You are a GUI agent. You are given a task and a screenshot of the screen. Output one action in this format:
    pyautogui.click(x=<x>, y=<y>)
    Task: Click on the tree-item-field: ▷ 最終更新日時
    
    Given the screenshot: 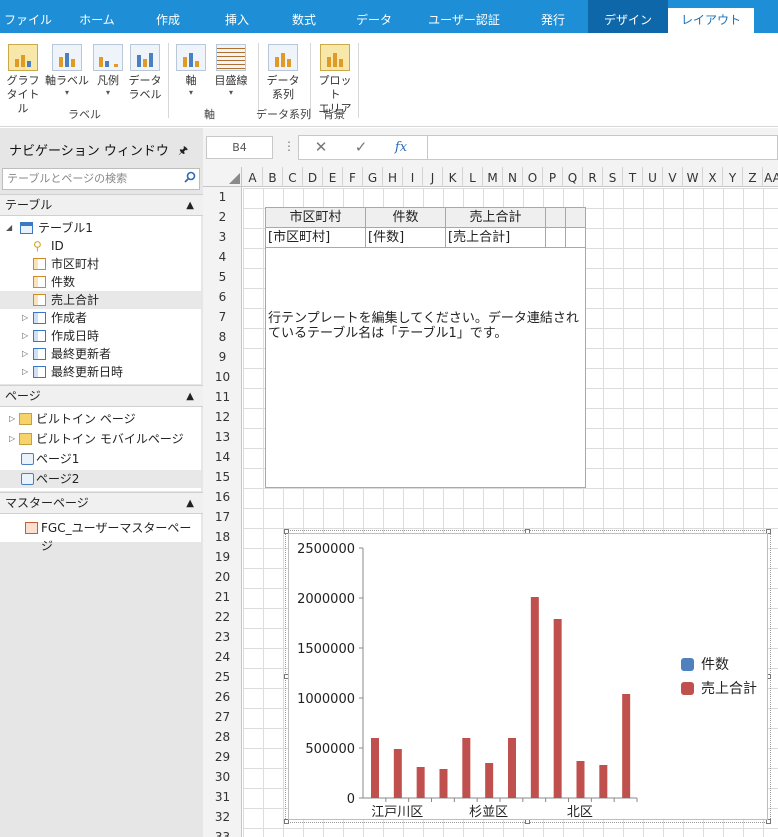 What is the action you would take?
    pyautogui.click(x=100, y=372)
    